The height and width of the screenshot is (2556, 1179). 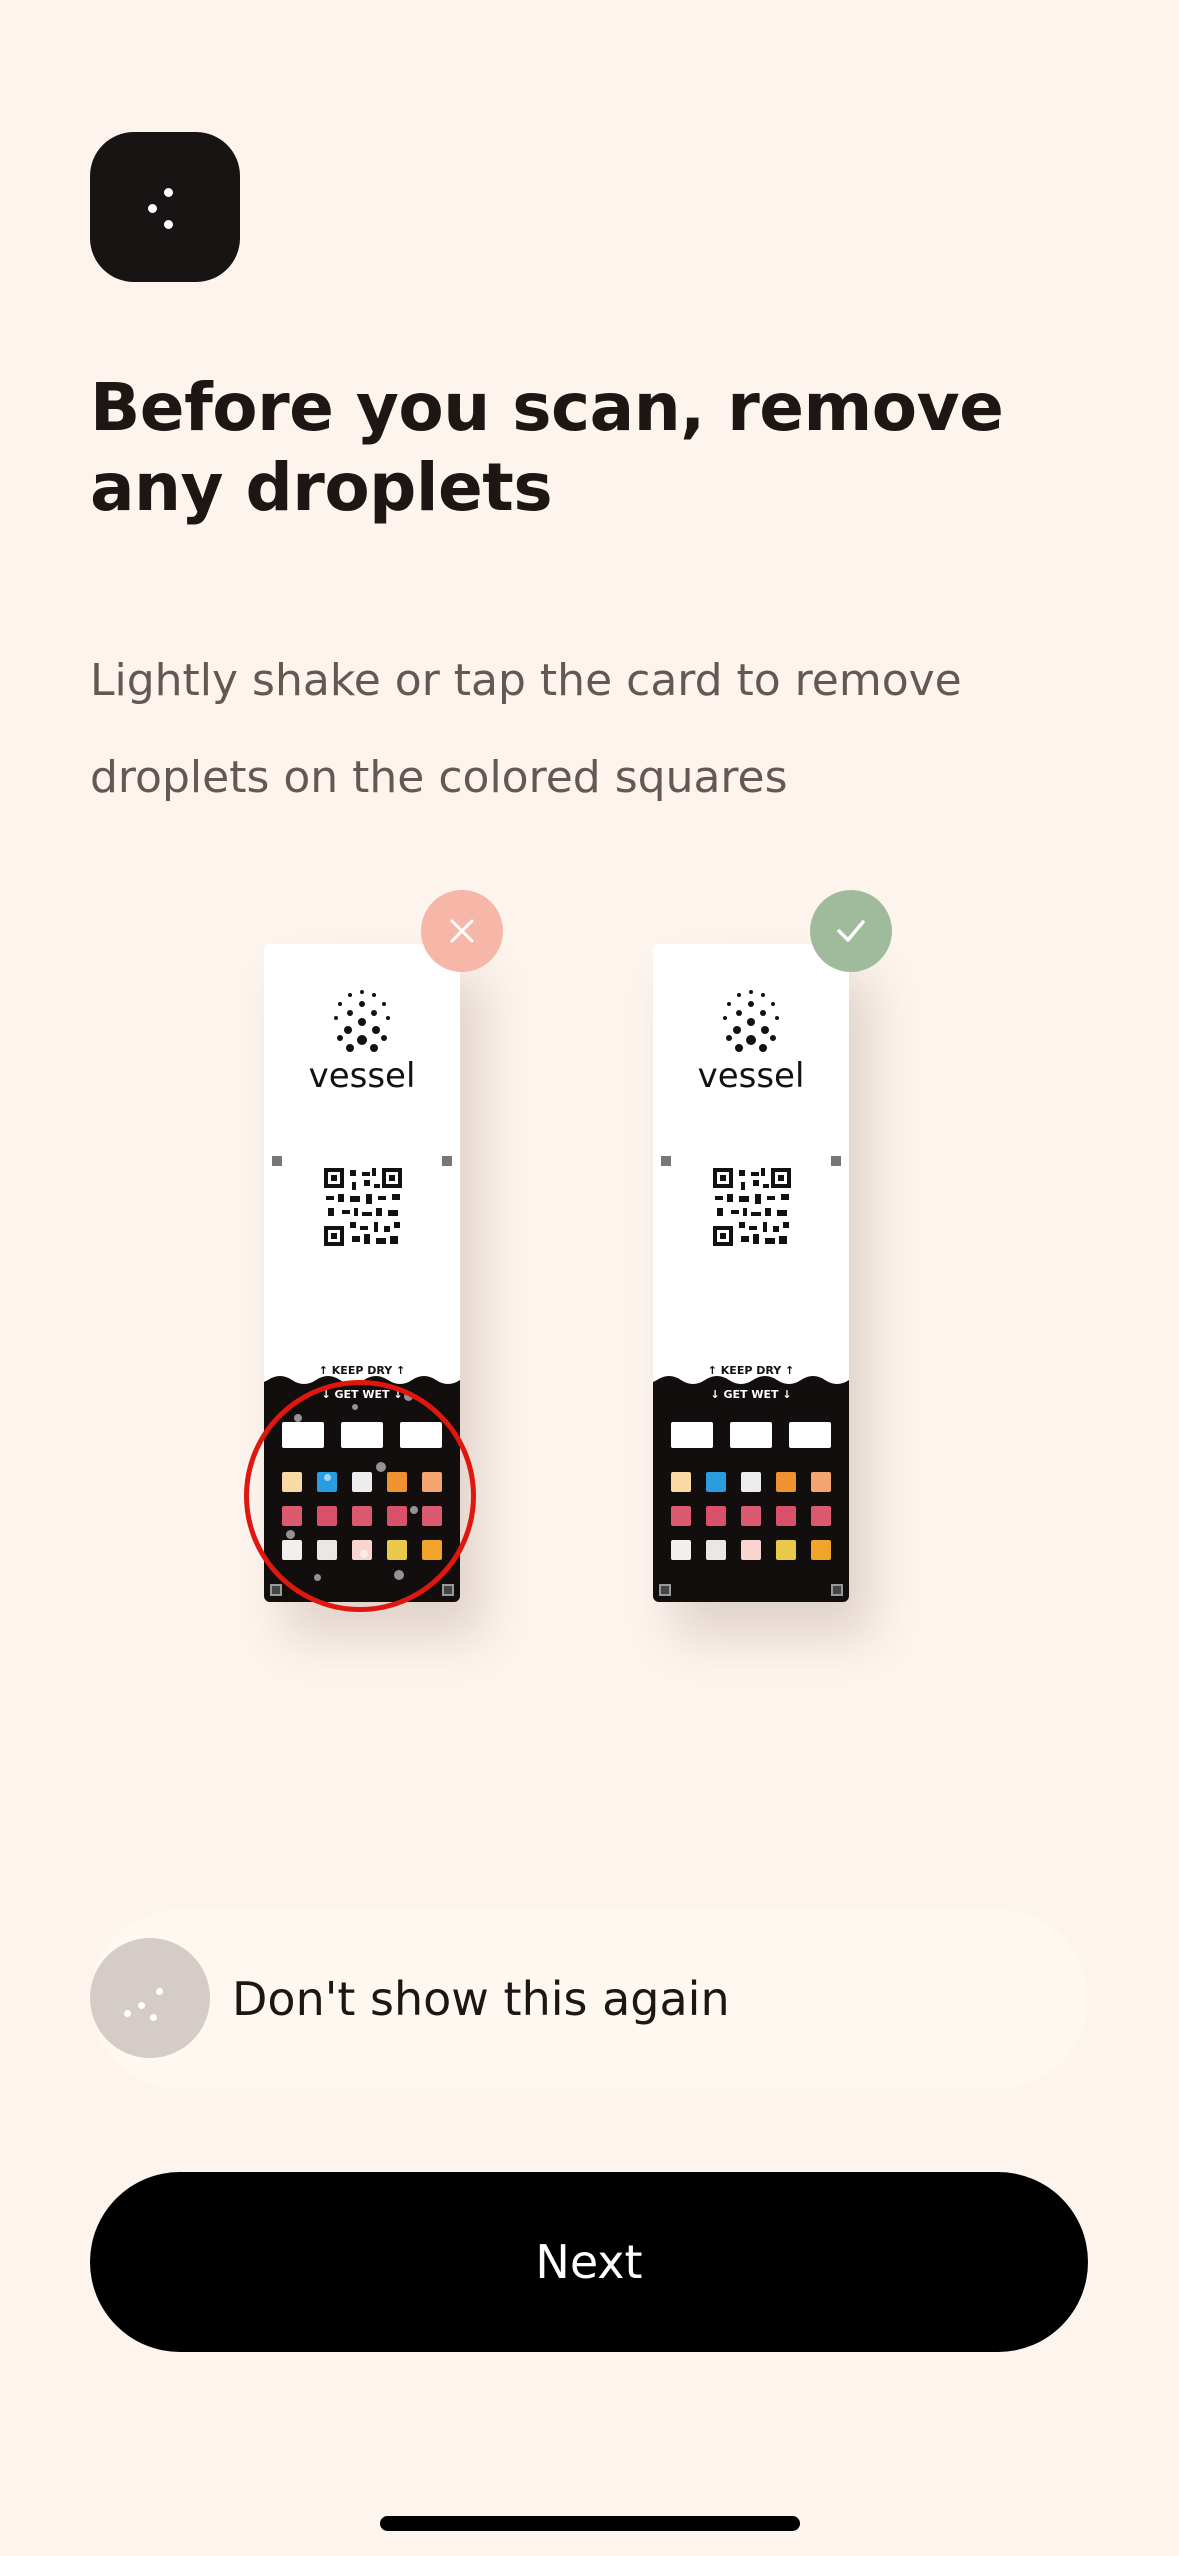 What do you see at coordinates (150, 1998) in the screenshot?
I see `dont-show-again-checkbox` at bounding box center [150, 1998].